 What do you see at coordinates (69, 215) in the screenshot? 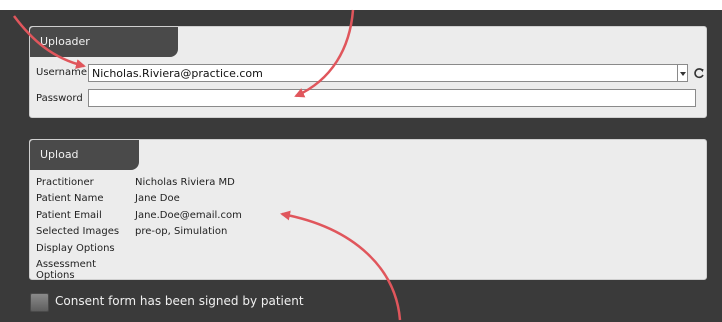
I see `summary-key: Patient Email` at bounding box center [69, 215].